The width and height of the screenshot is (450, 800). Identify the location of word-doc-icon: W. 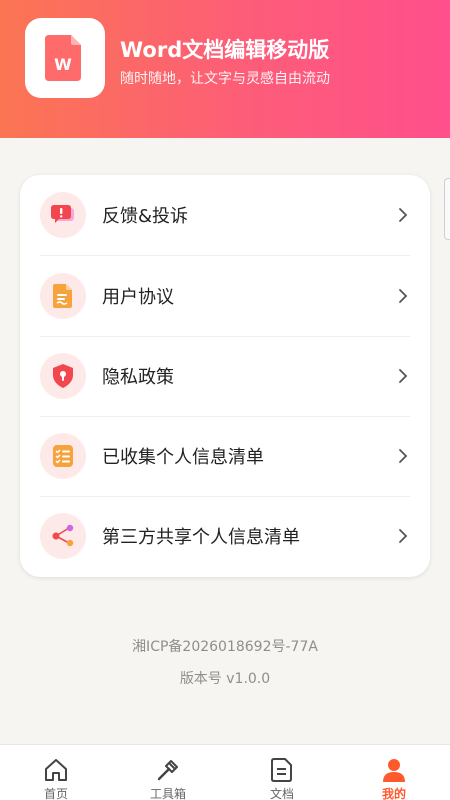
(63, 58).